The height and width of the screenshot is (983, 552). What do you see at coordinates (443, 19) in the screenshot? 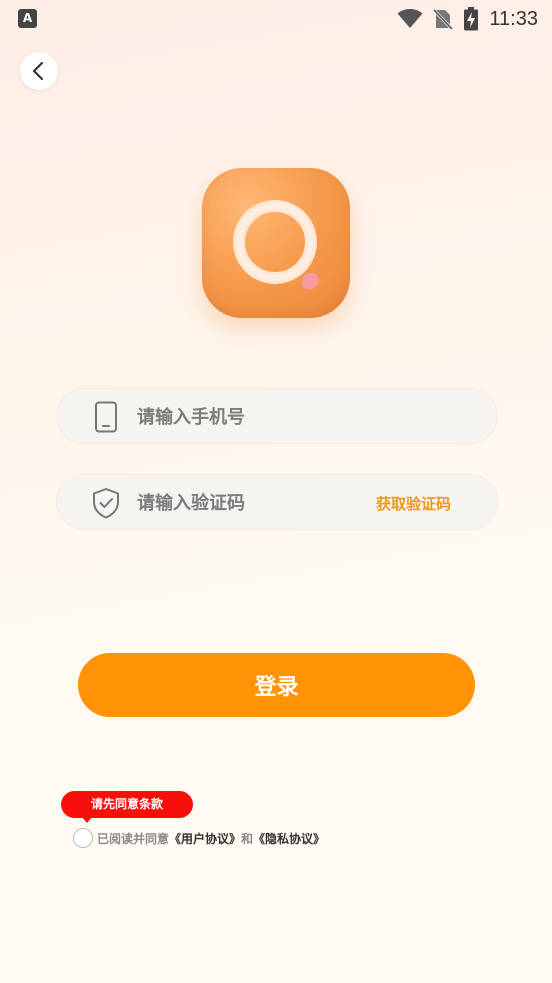
I see `no-sim-icon` at bounding box center [443, 19].